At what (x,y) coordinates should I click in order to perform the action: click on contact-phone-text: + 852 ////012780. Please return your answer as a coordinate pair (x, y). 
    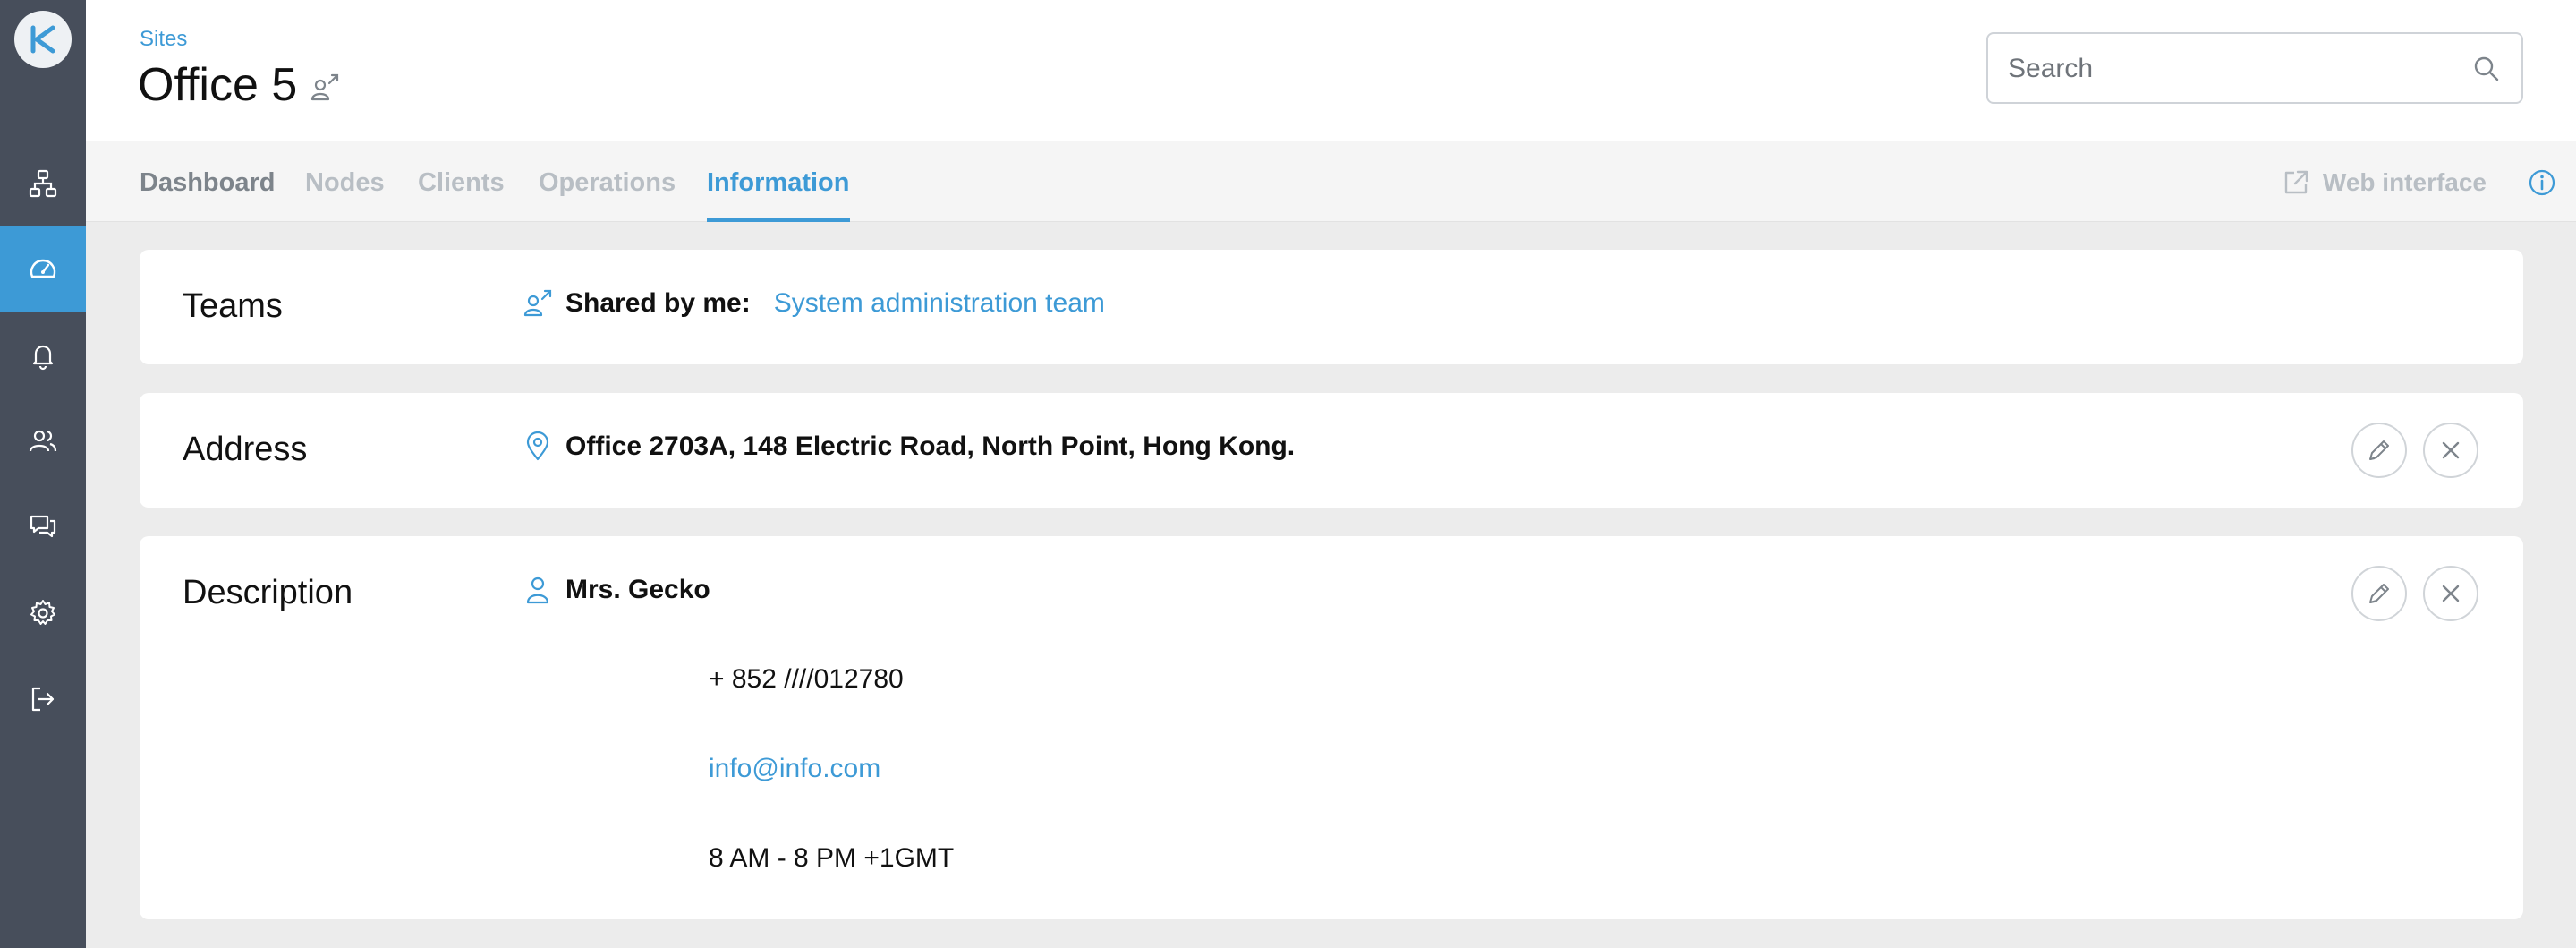
    Looking at the image, I should click on (806, 679).